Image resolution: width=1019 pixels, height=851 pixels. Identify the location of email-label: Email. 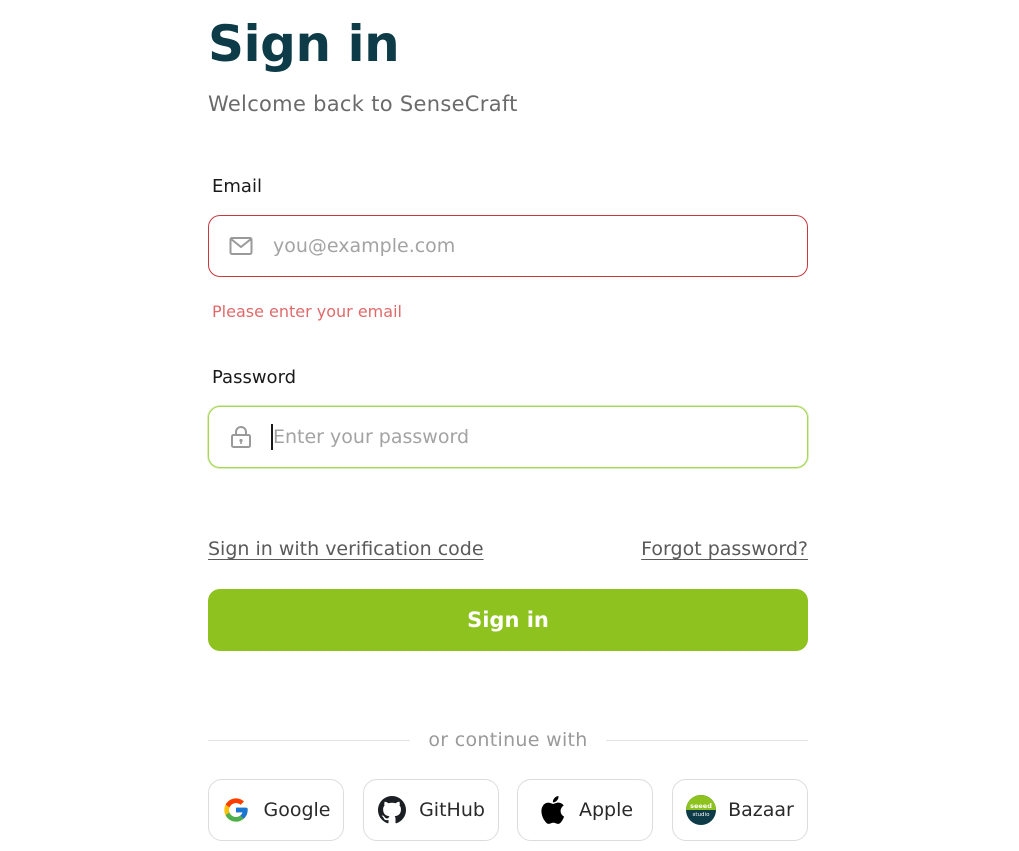
(237, 186).